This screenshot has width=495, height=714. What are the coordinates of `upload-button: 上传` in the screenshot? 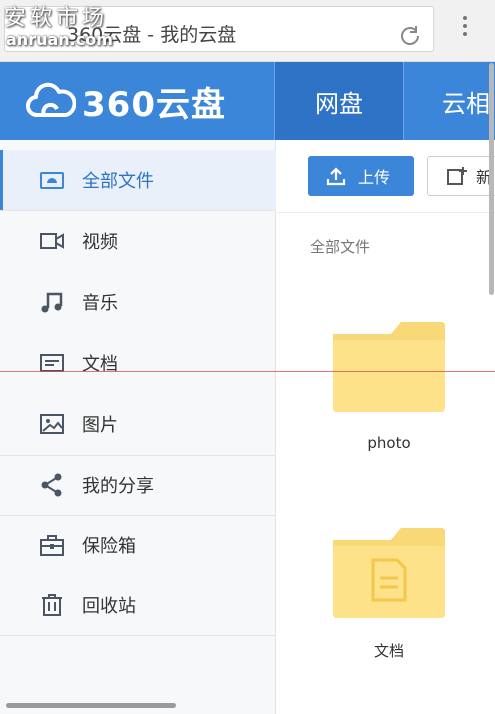 It's located at (361, 176).